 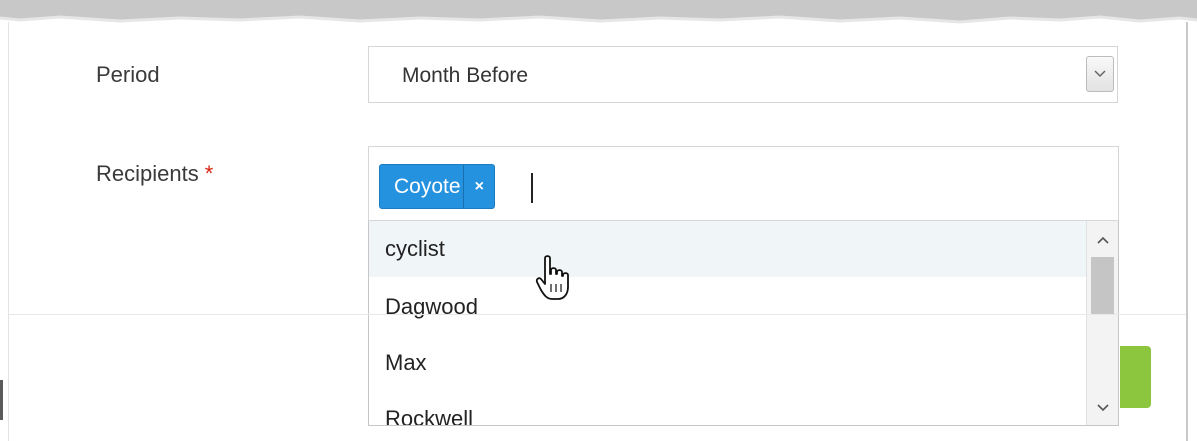 I want to click on recipients-label: Recipients *, so click(x=154, y=174).